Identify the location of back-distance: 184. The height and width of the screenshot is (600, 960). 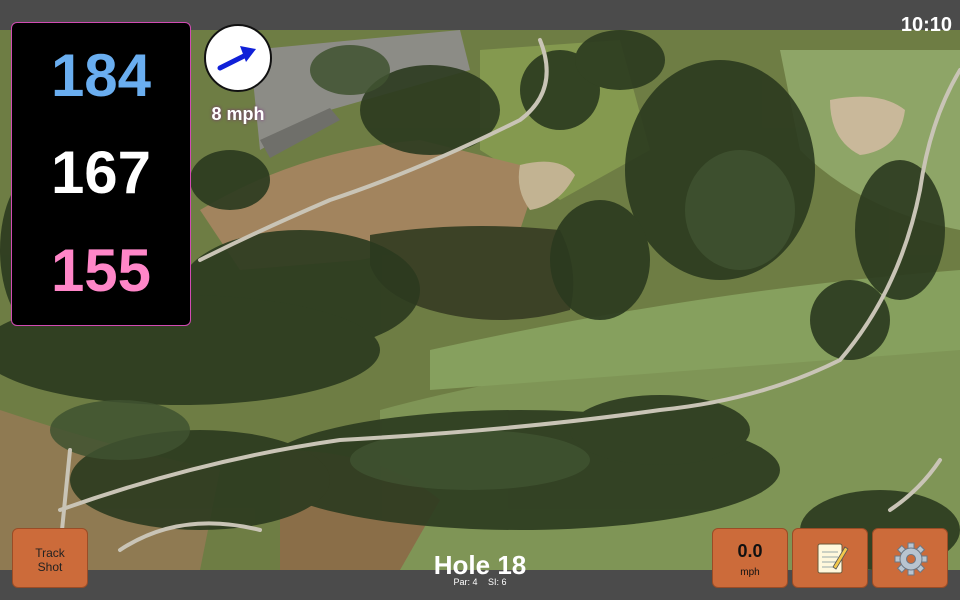
(101, 75).